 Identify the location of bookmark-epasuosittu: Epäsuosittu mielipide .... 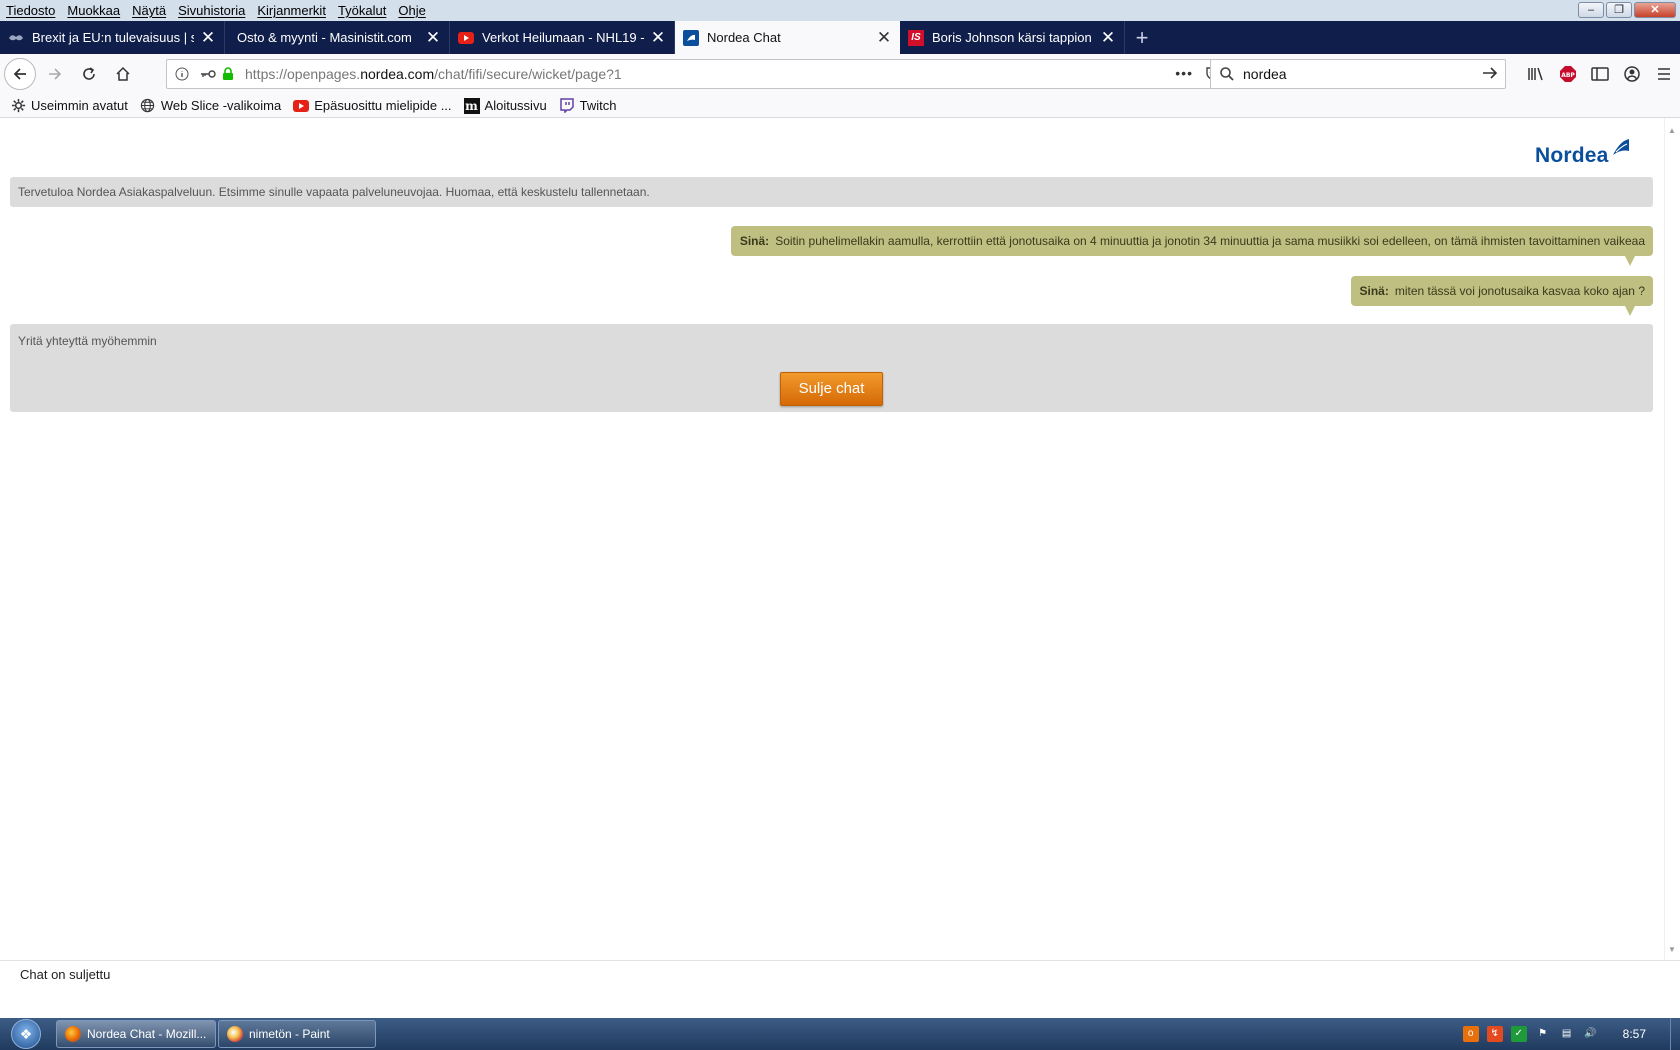
(372, 106).